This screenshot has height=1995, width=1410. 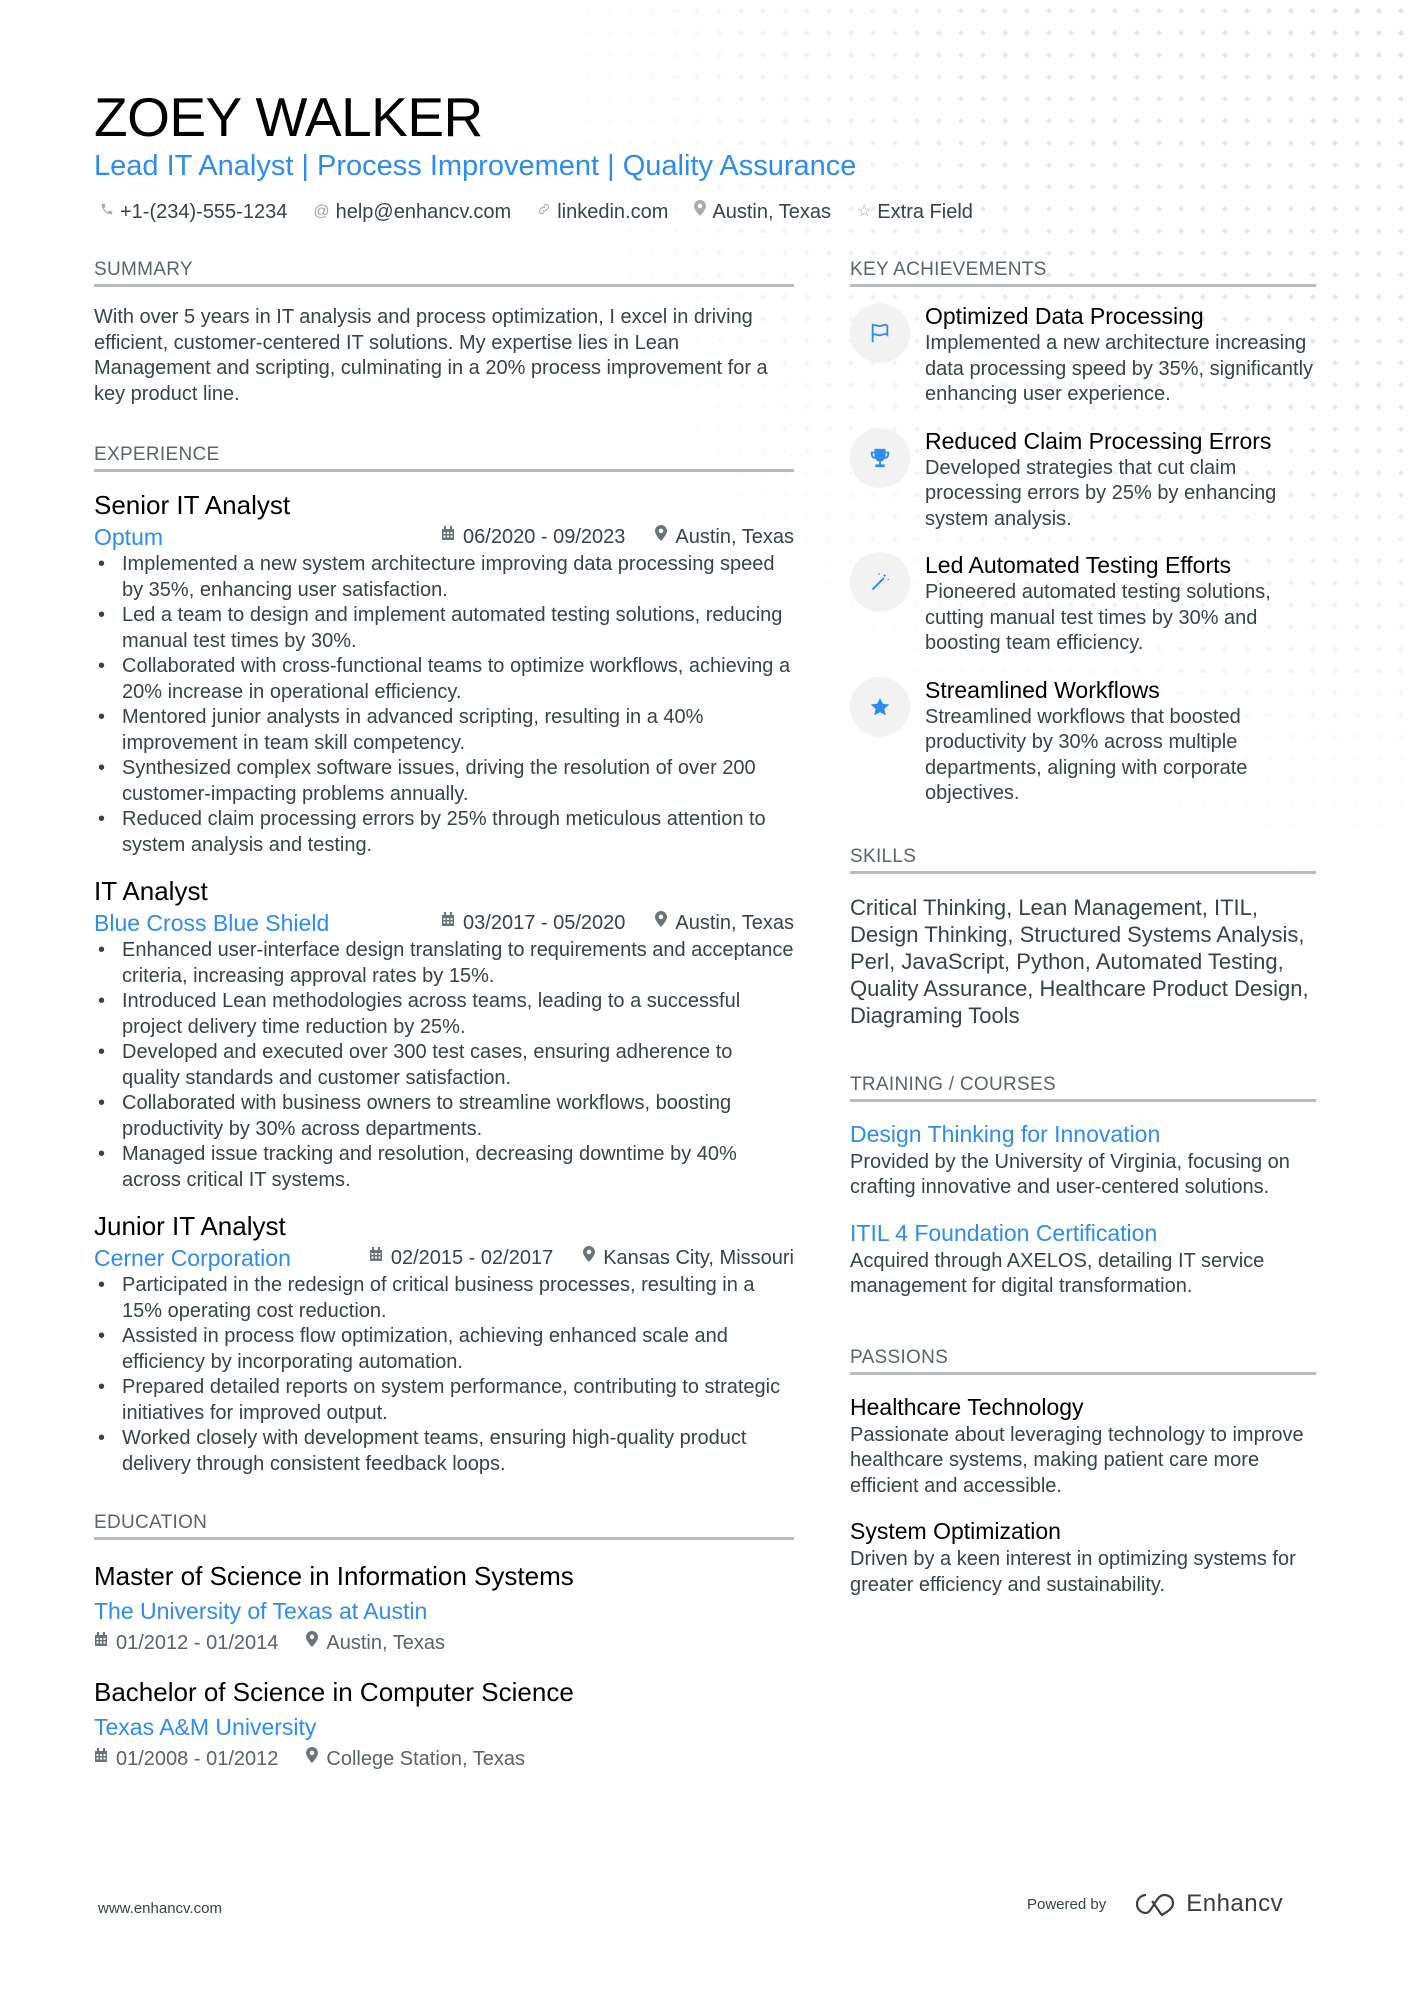 I want to click on course-title: ITIL 4 Foundation Certification, so click(x=1004, y=1232).